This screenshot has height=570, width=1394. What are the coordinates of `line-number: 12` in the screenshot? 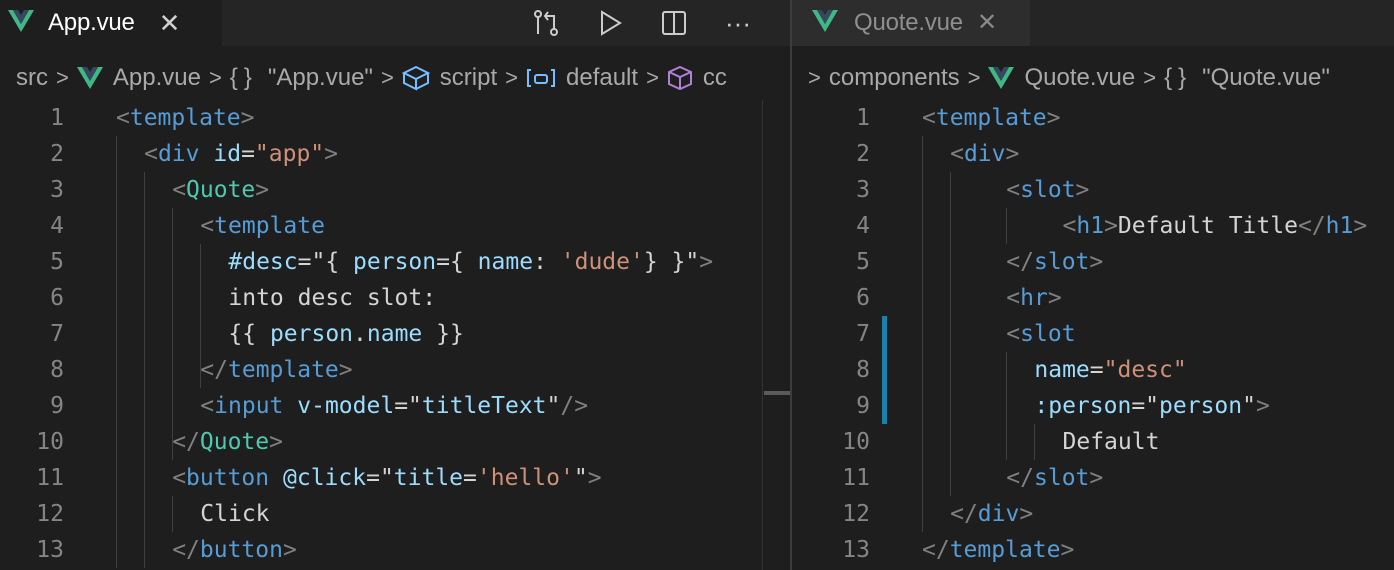 It's located at (50, 514).